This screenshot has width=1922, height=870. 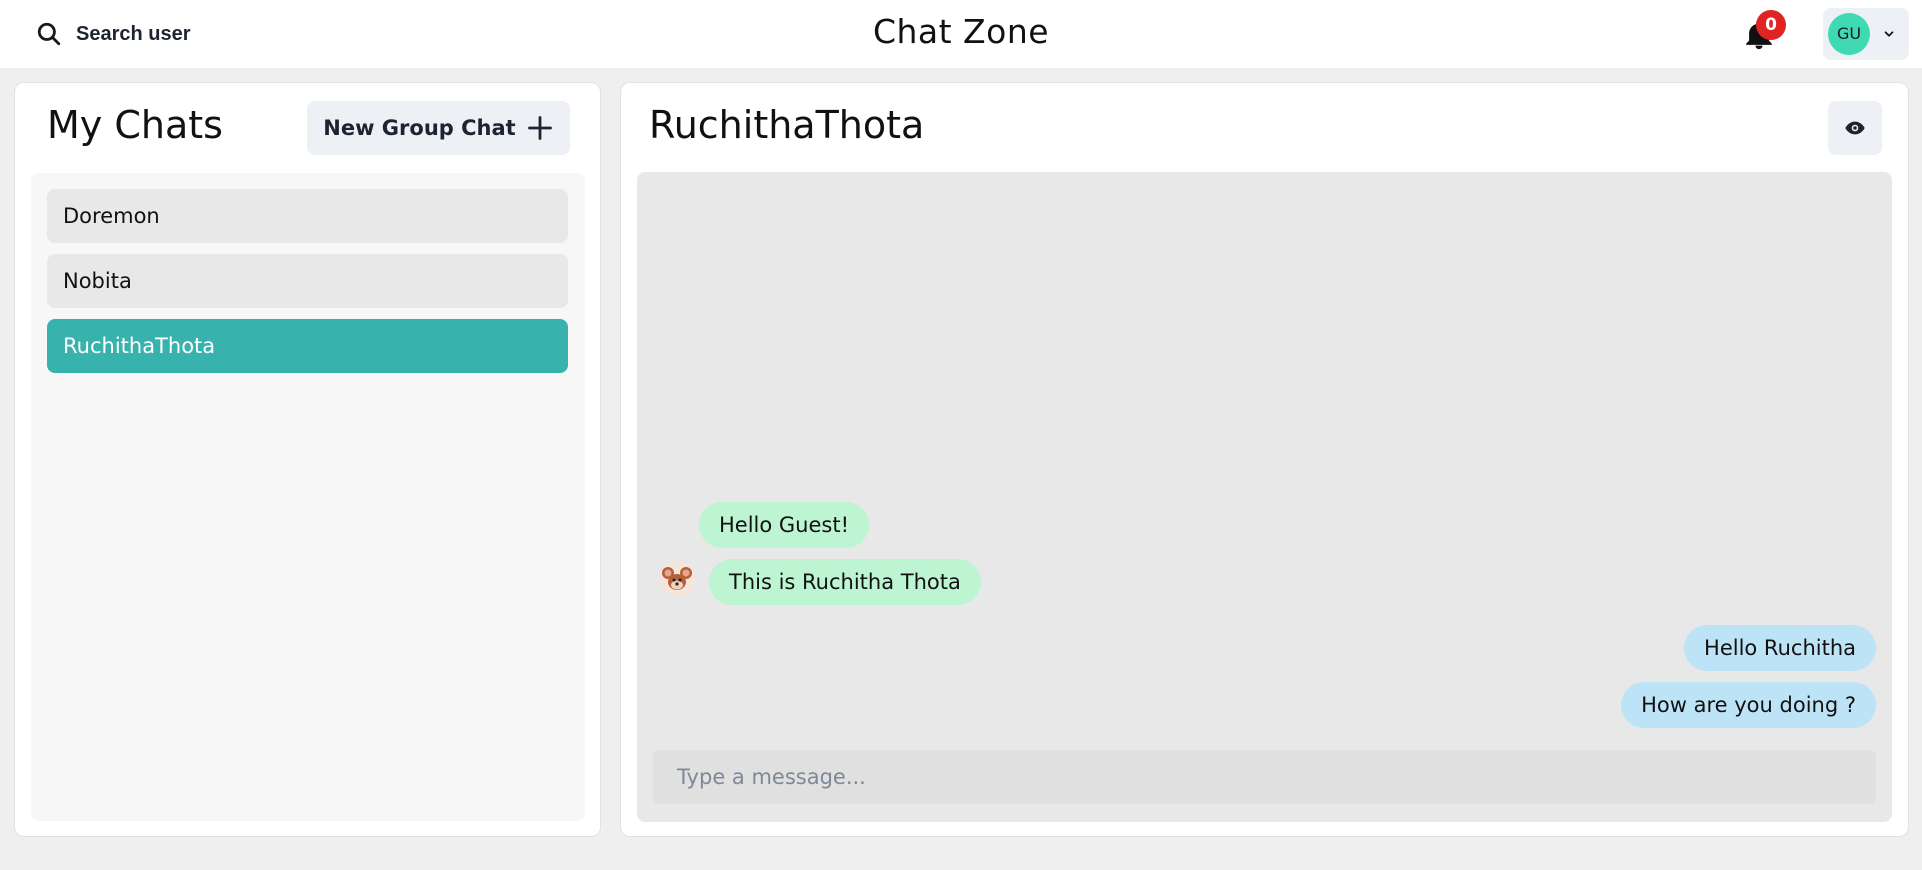 I want to click on message-input, so click(x=1264, y=777).